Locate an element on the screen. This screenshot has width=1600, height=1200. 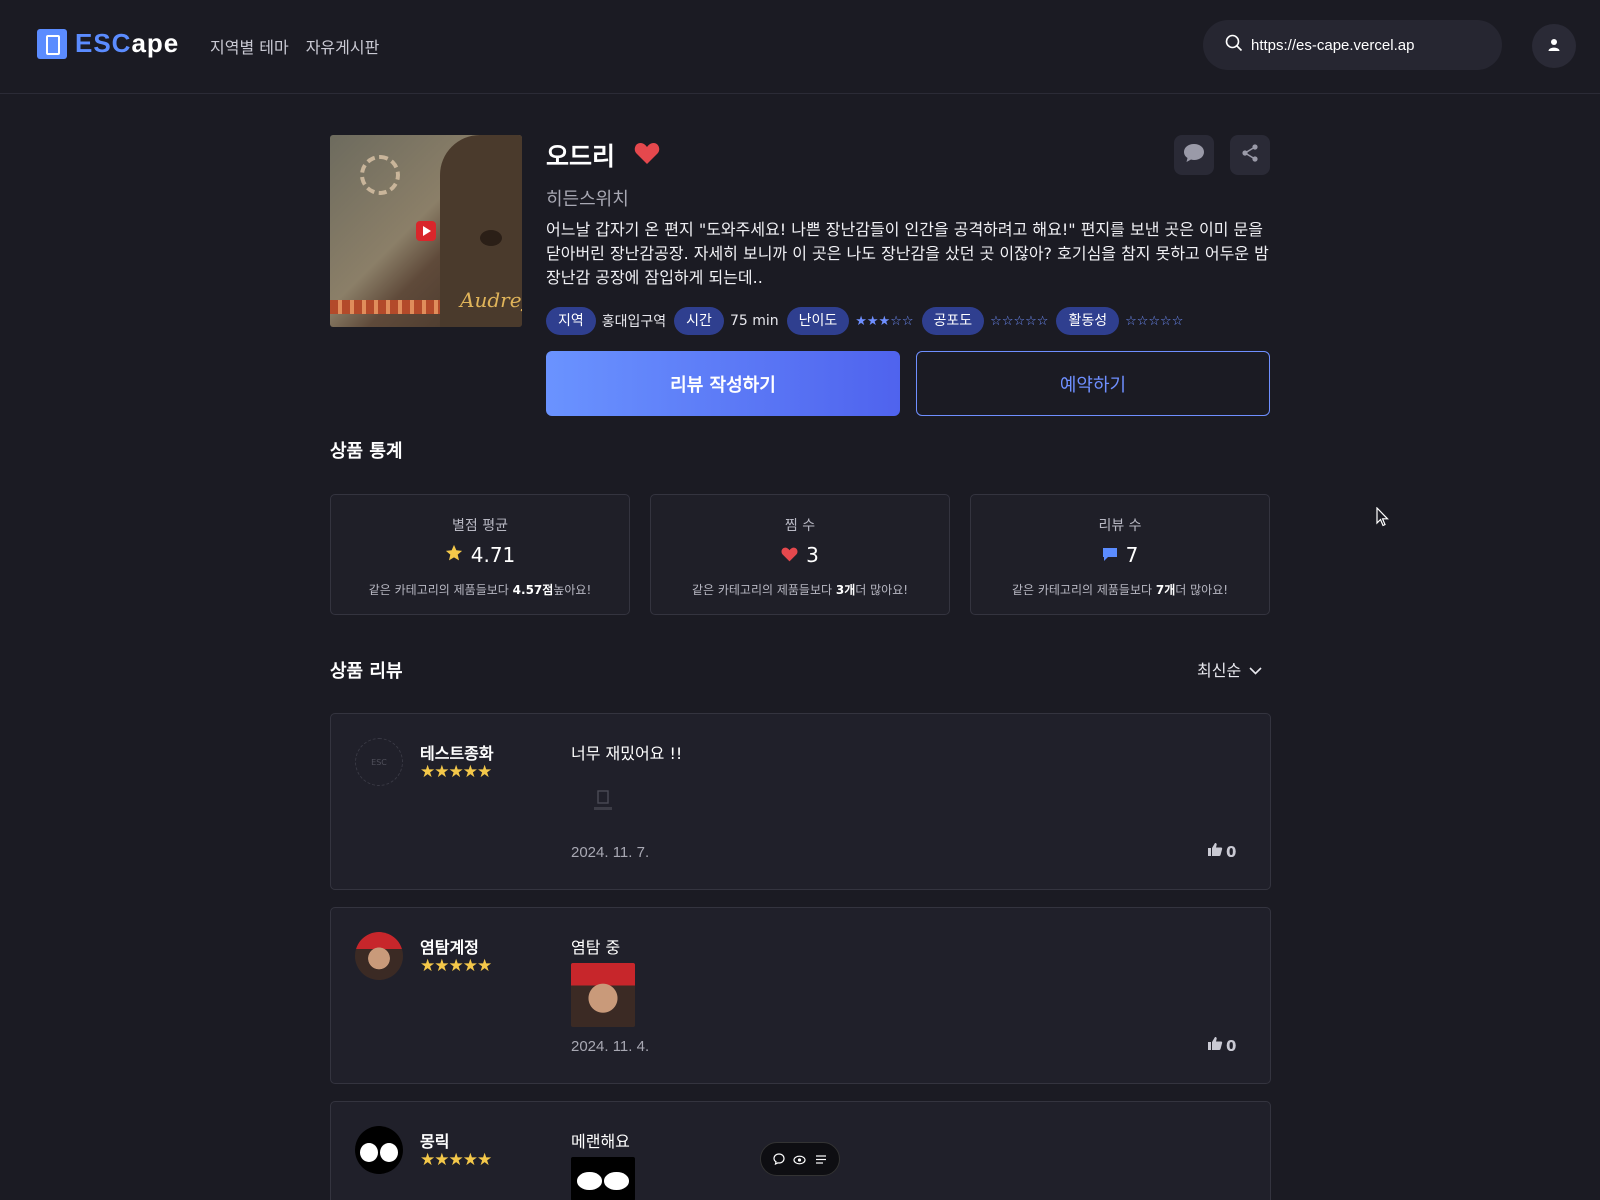
stat-card-reviews: 리뷰 수 7 같은 카테고리의 제품들보다 7개더 많아요! is located at coordinates (1120, 554).